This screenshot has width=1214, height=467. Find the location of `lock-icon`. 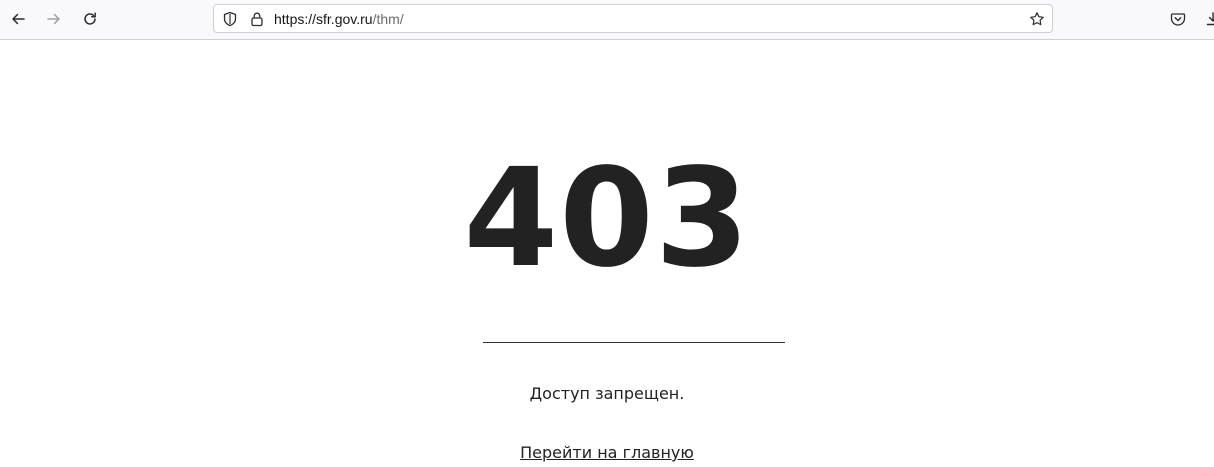

lock-icon is located at coordinates (257, 19).